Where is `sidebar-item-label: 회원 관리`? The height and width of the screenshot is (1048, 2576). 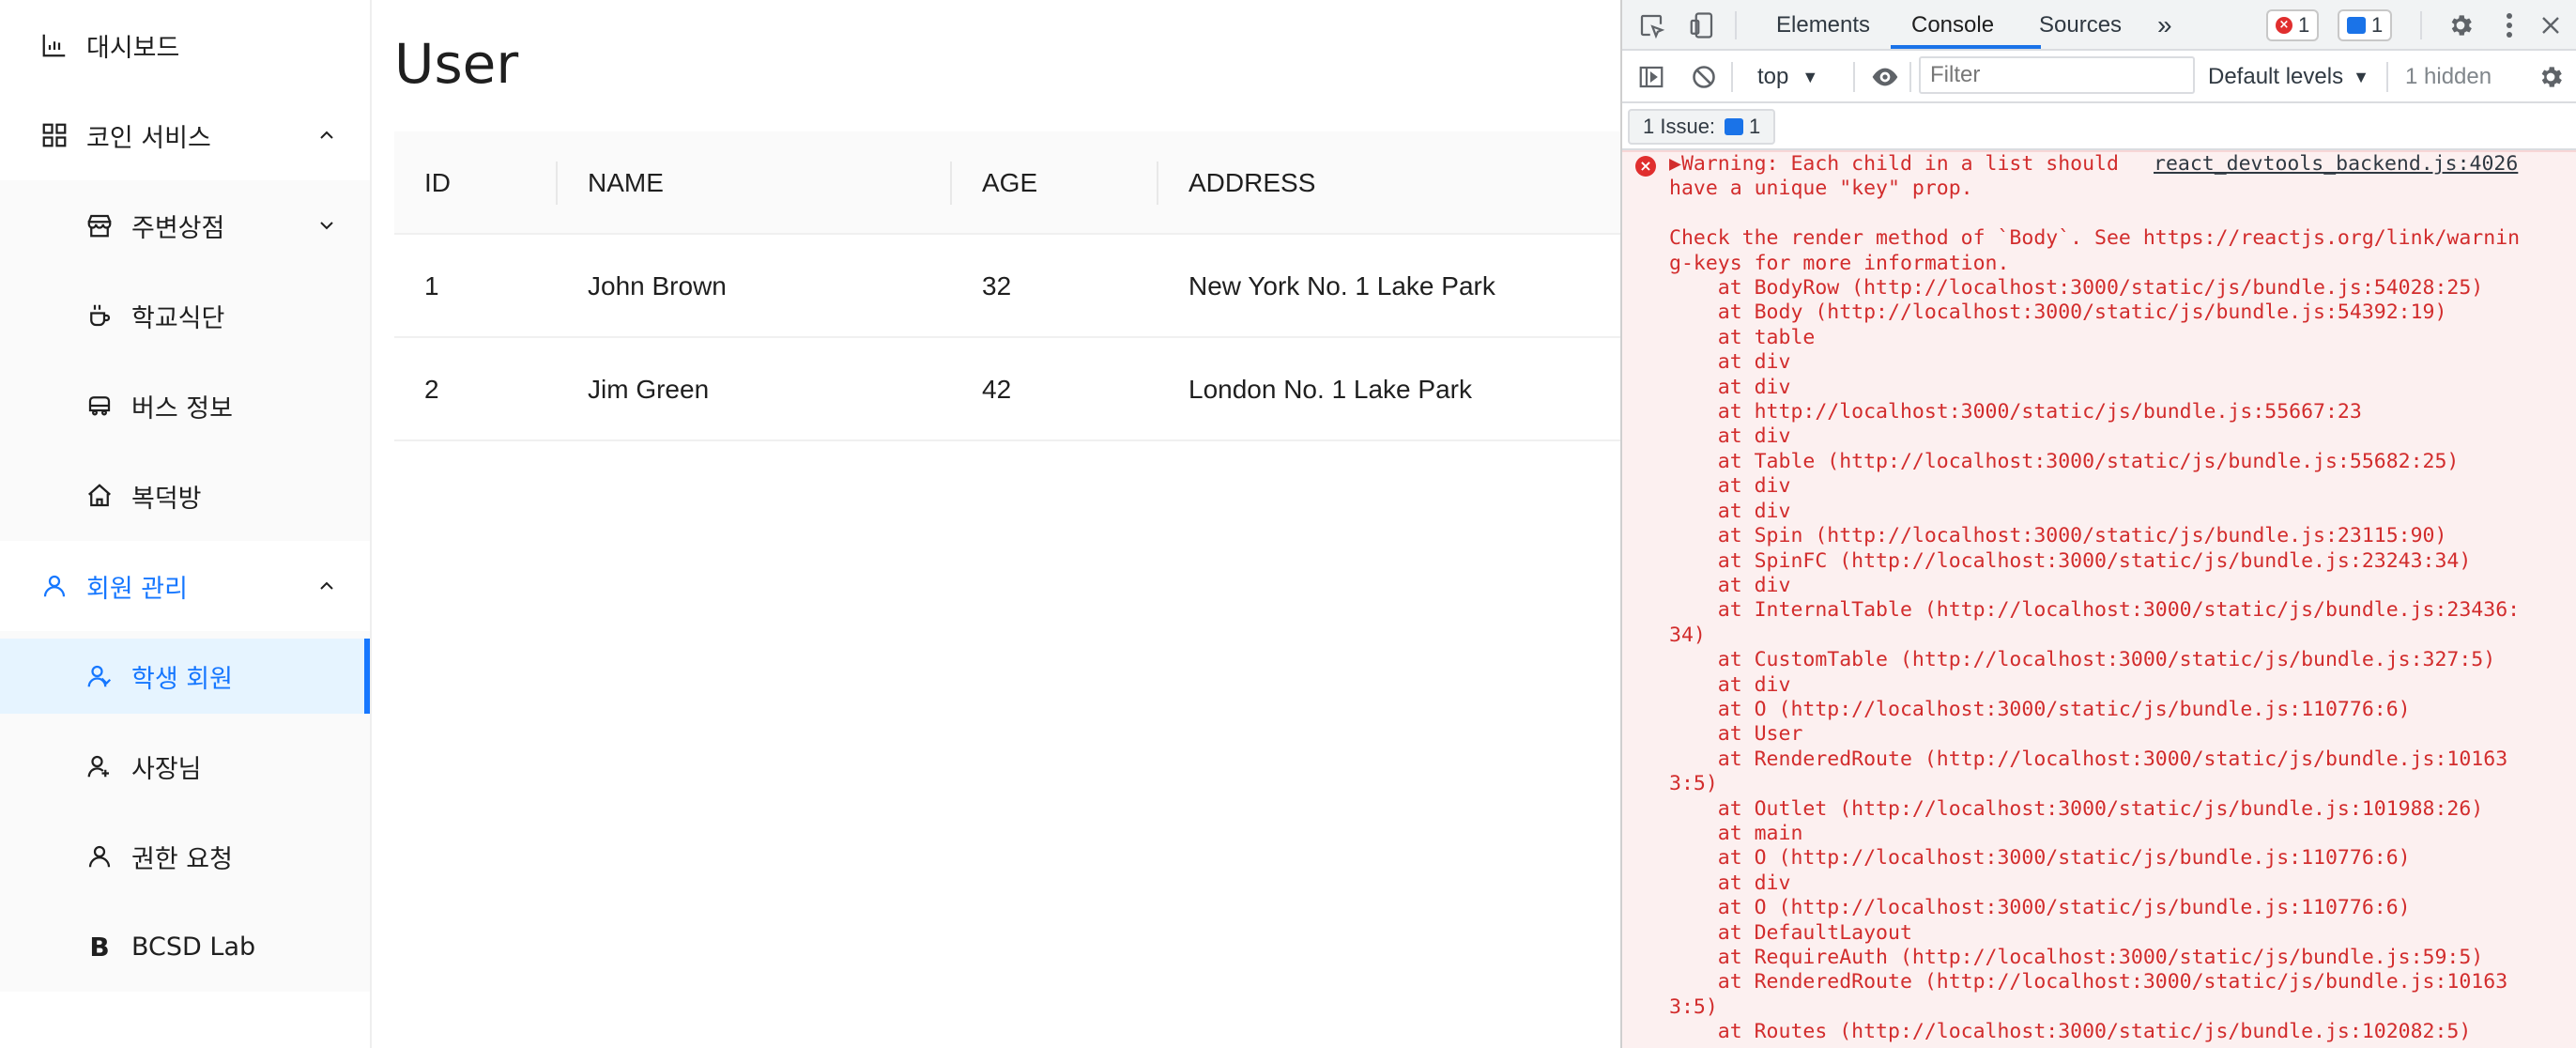 sidebar-item-label: 회원 관리 is located at coordinates (137, 589).